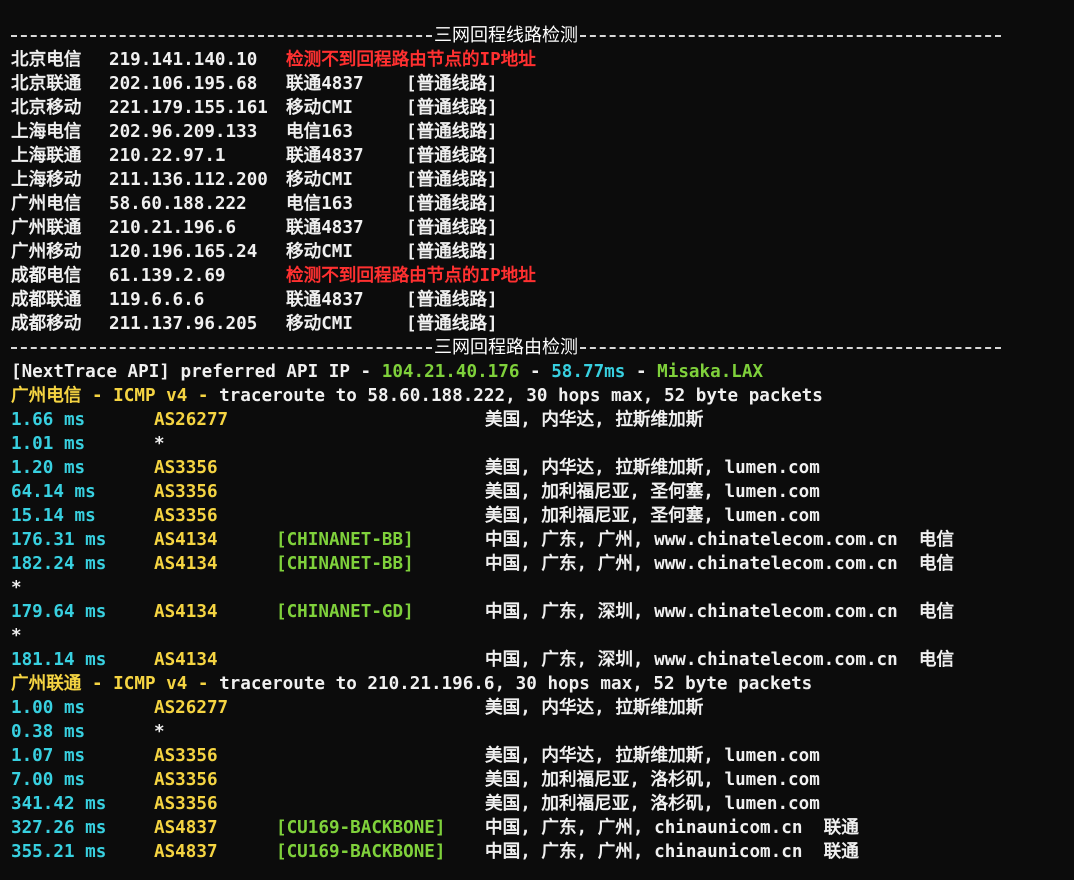 The height and width of the screenshot is (880, 1074). Describe the element at coordinates (188, 180) in the screenshot. I see `route-ip: 211.136.112.200` at that location.